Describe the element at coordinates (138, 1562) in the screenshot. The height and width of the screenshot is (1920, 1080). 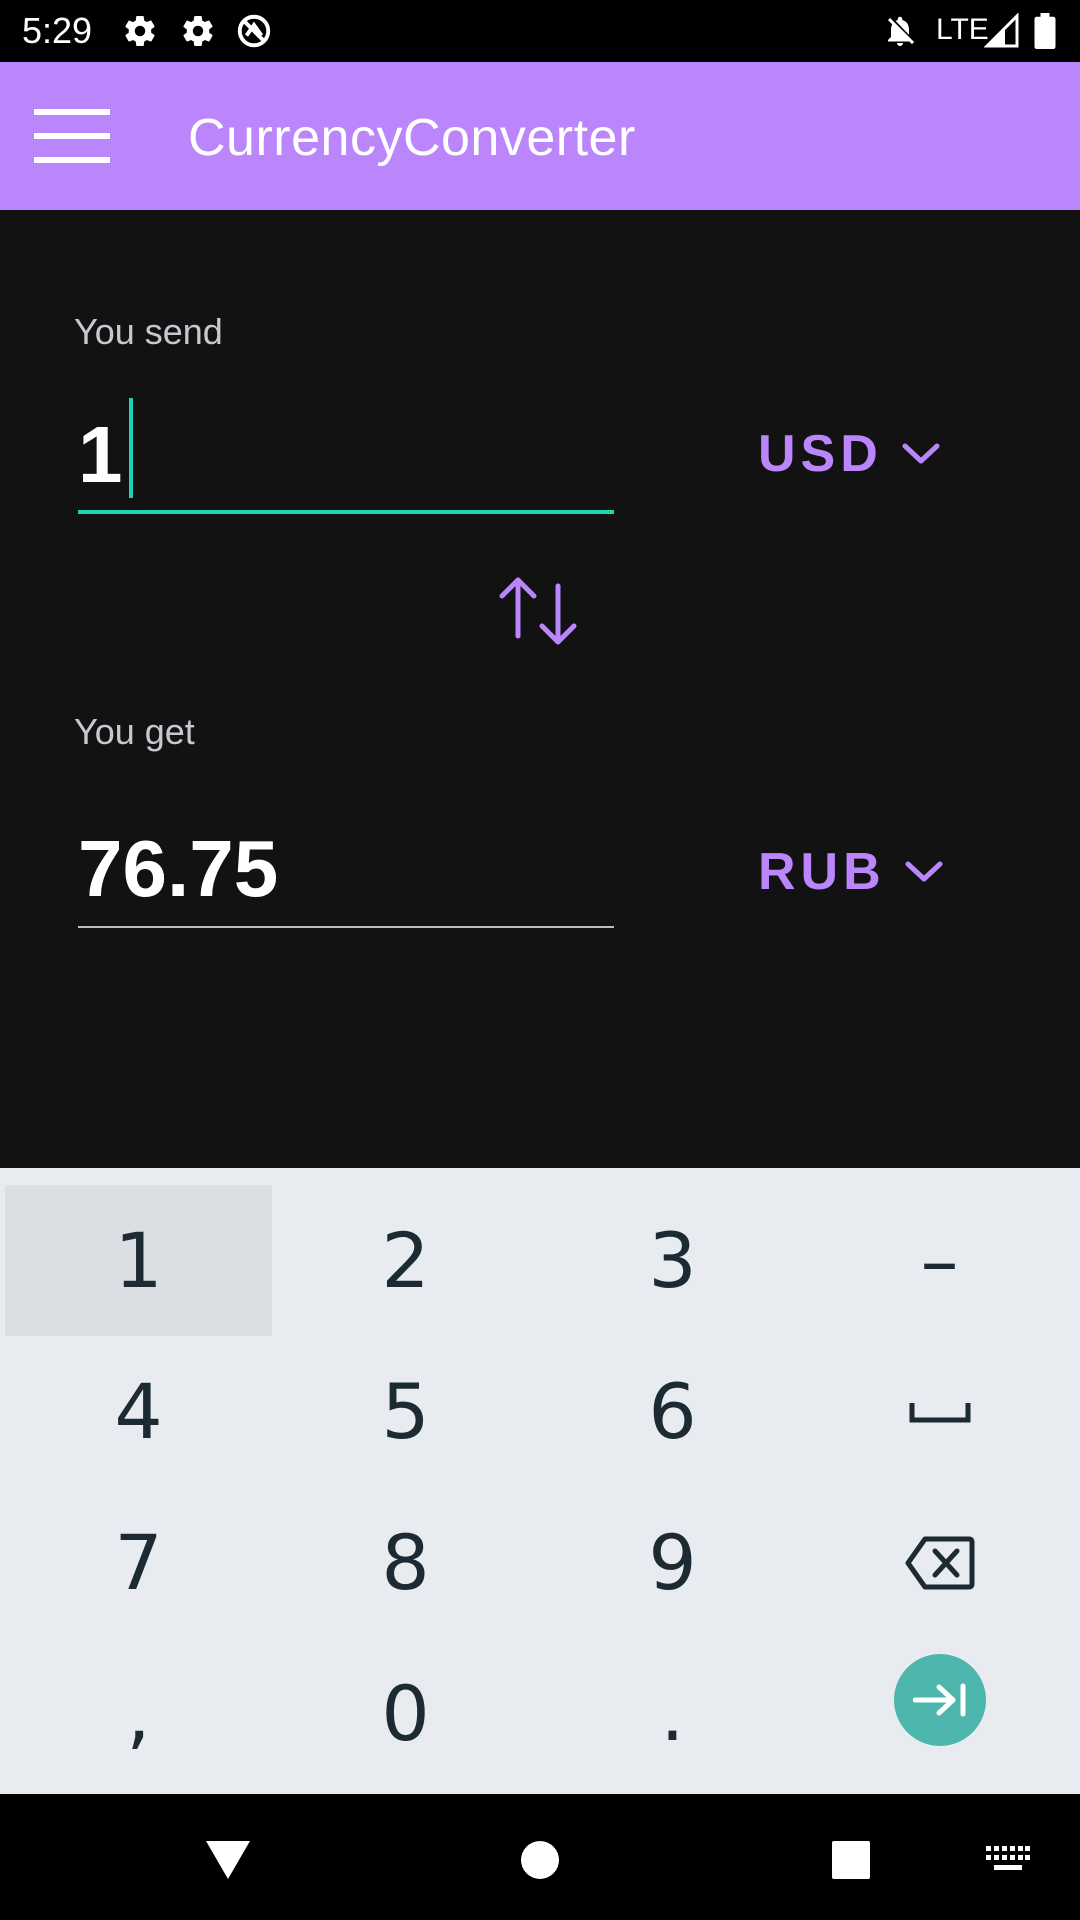
I see `key-7: 7` at that location.